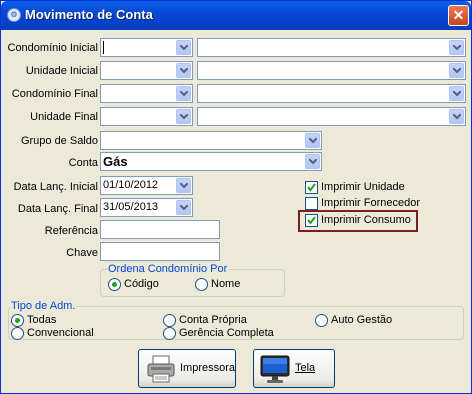 The width and height of the screenshot is (472, 394). I want to click on imprimir-fornecedor-label: Imprimir Fornecedor, so click(370, 203).